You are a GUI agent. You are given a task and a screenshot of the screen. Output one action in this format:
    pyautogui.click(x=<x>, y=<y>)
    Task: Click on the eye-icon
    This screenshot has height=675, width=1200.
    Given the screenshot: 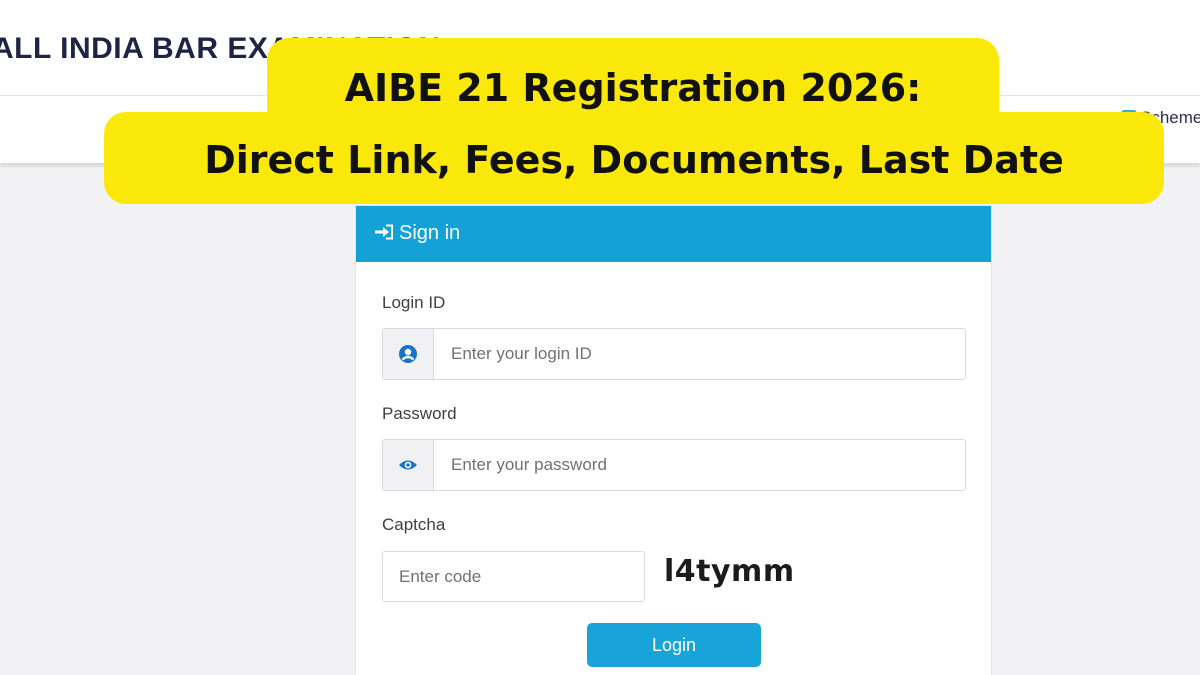 What is the action you would take?
    pyautogui.click(x=408, y=465)
    